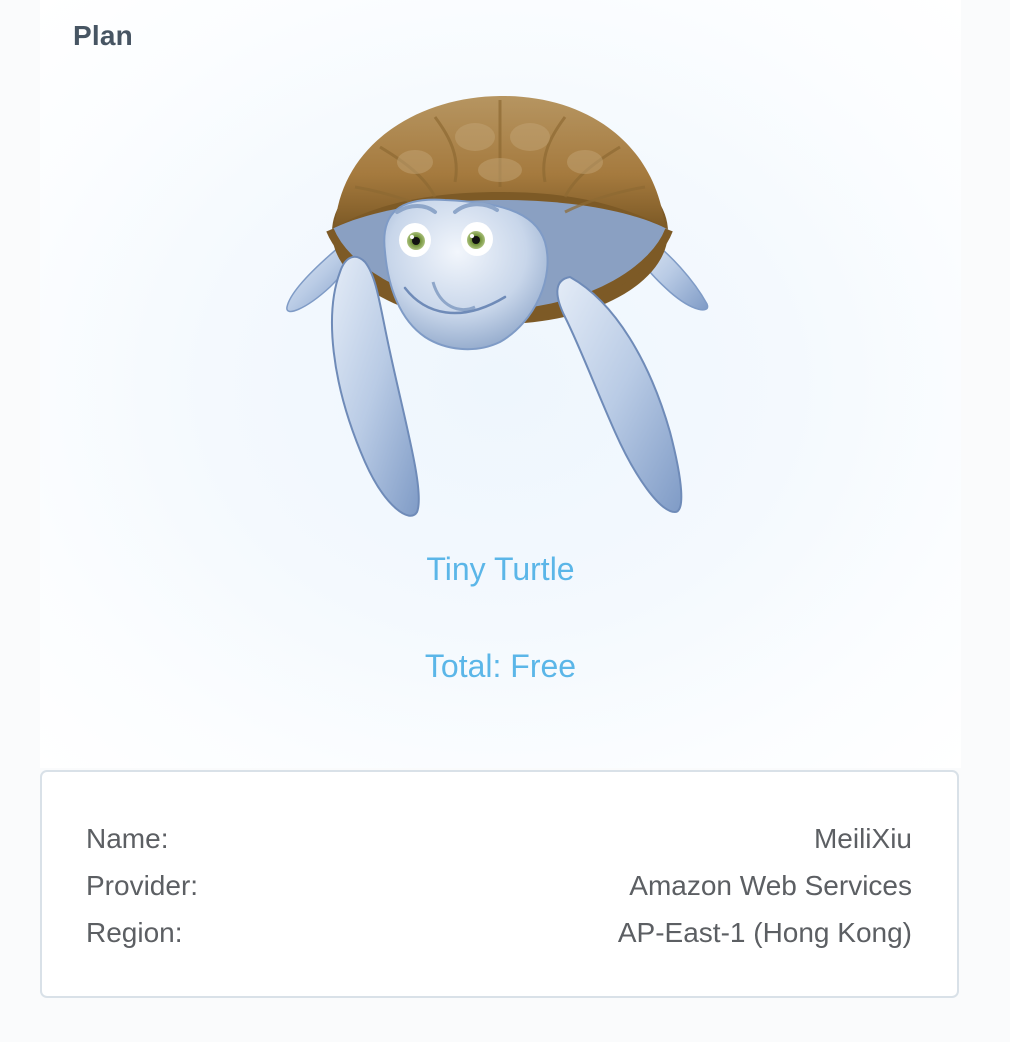  I want to click on detail-label: Name:, so click(127, 838).